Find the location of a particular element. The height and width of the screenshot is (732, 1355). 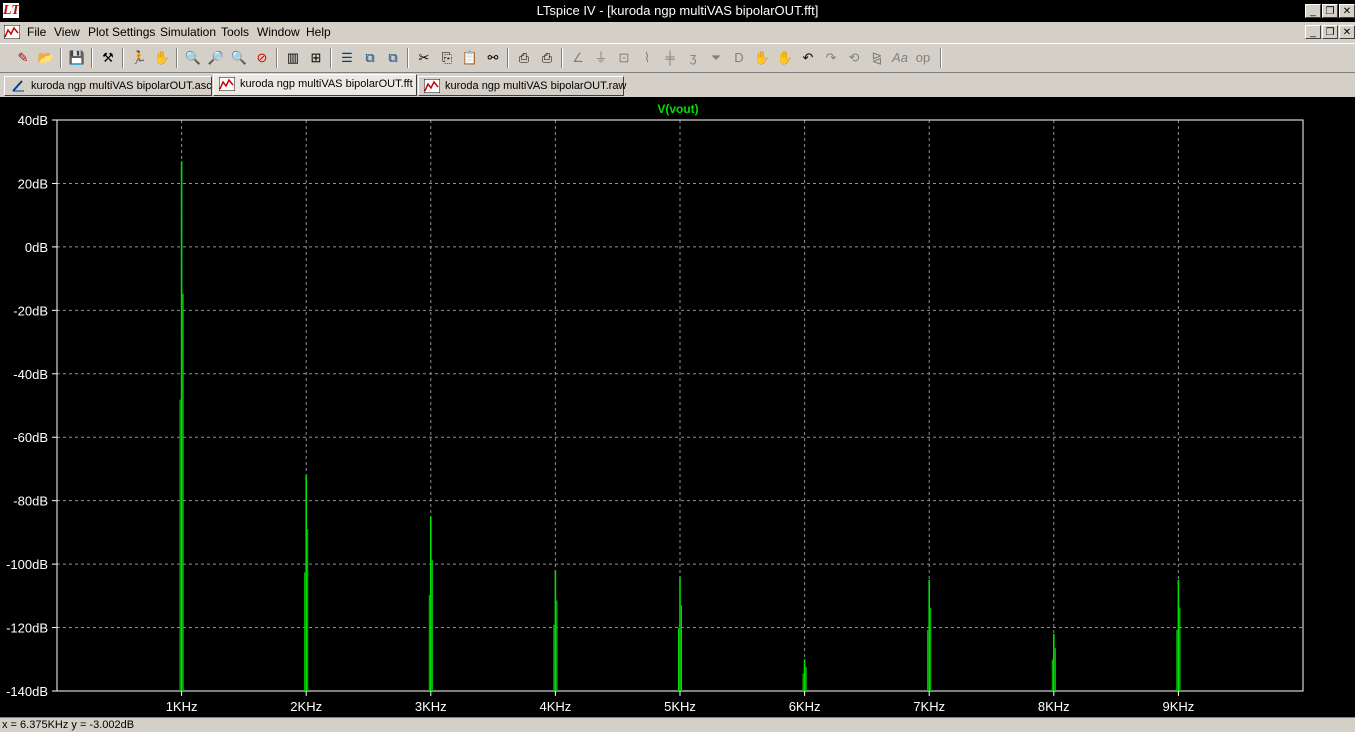

rotate-icon: ⟲ is located at coordinates (854, 58).